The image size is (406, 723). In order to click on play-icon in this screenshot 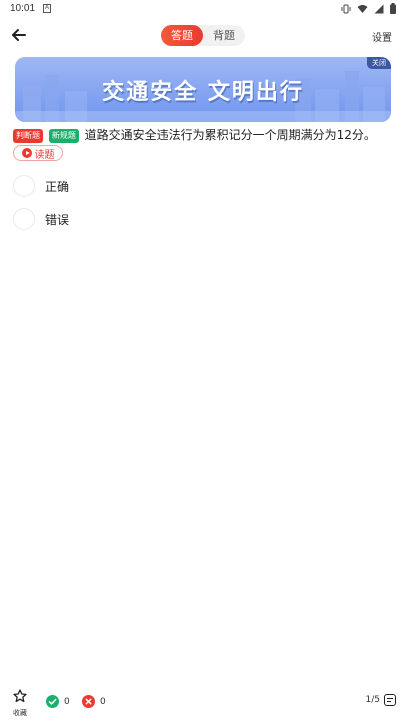, I will do `click(26, 153)`.